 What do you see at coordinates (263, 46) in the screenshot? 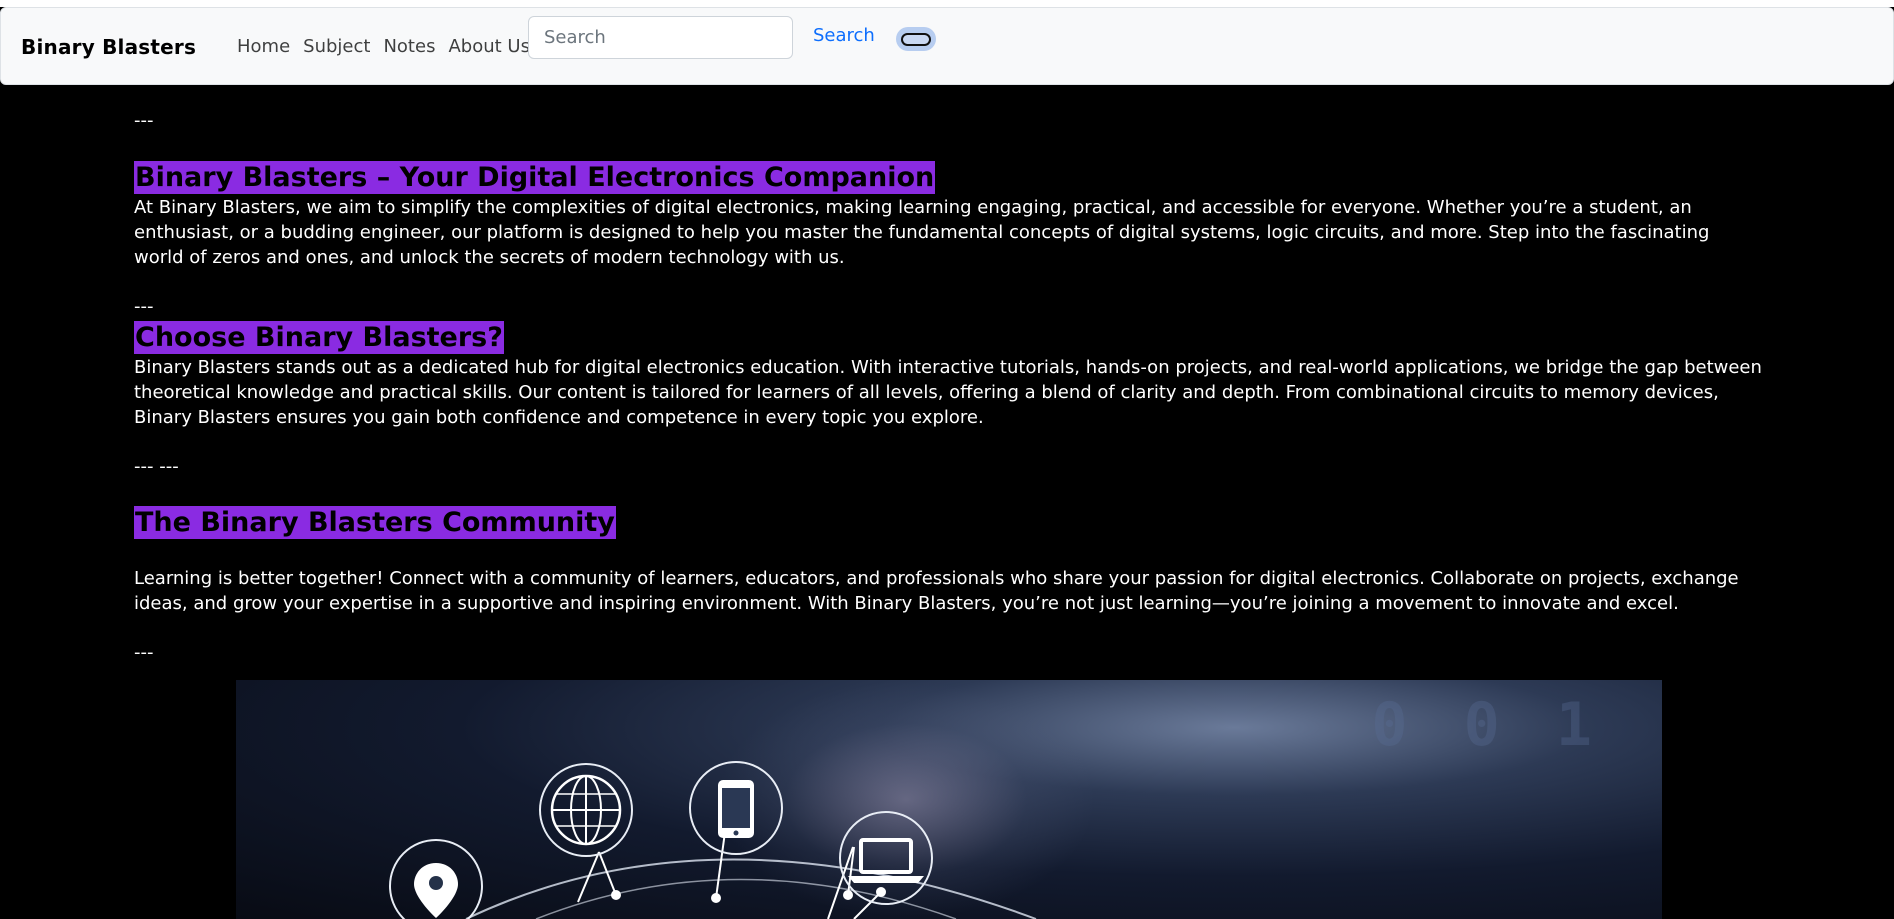
I see `nav-link-home: Home` at bounding box center [263, 46].